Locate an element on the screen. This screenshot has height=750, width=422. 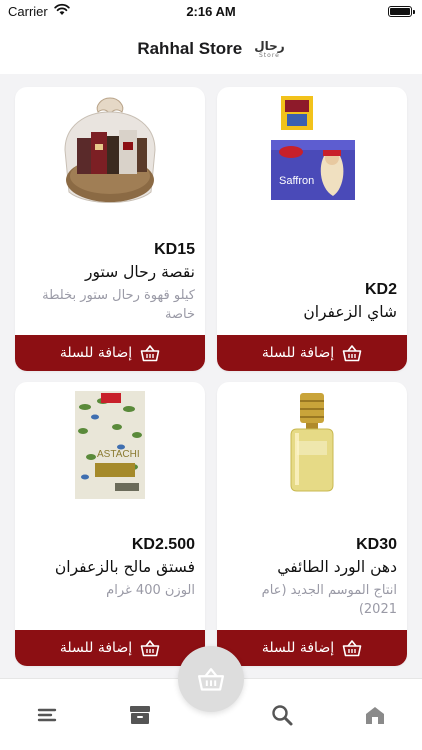
product-price: KD30 is located at coordinates (376, 544).